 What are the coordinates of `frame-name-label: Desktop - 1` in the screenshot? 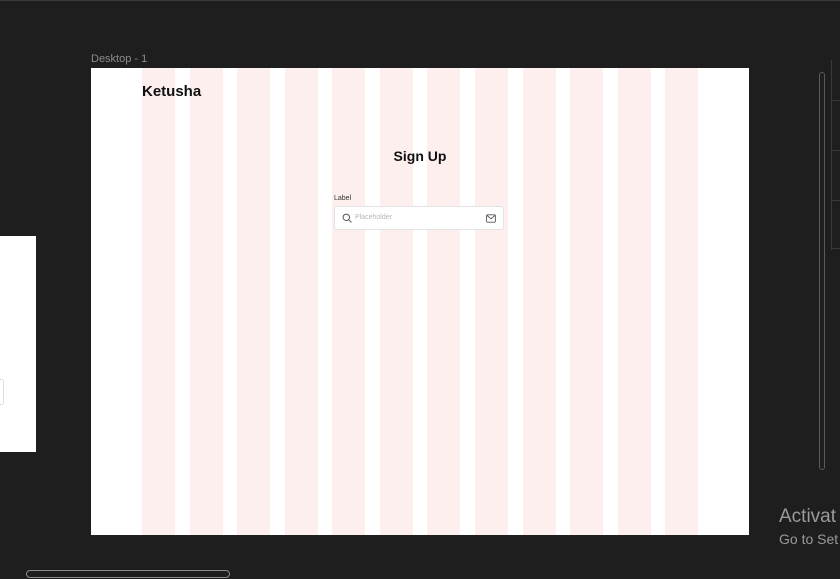 It's located at (119, 59).